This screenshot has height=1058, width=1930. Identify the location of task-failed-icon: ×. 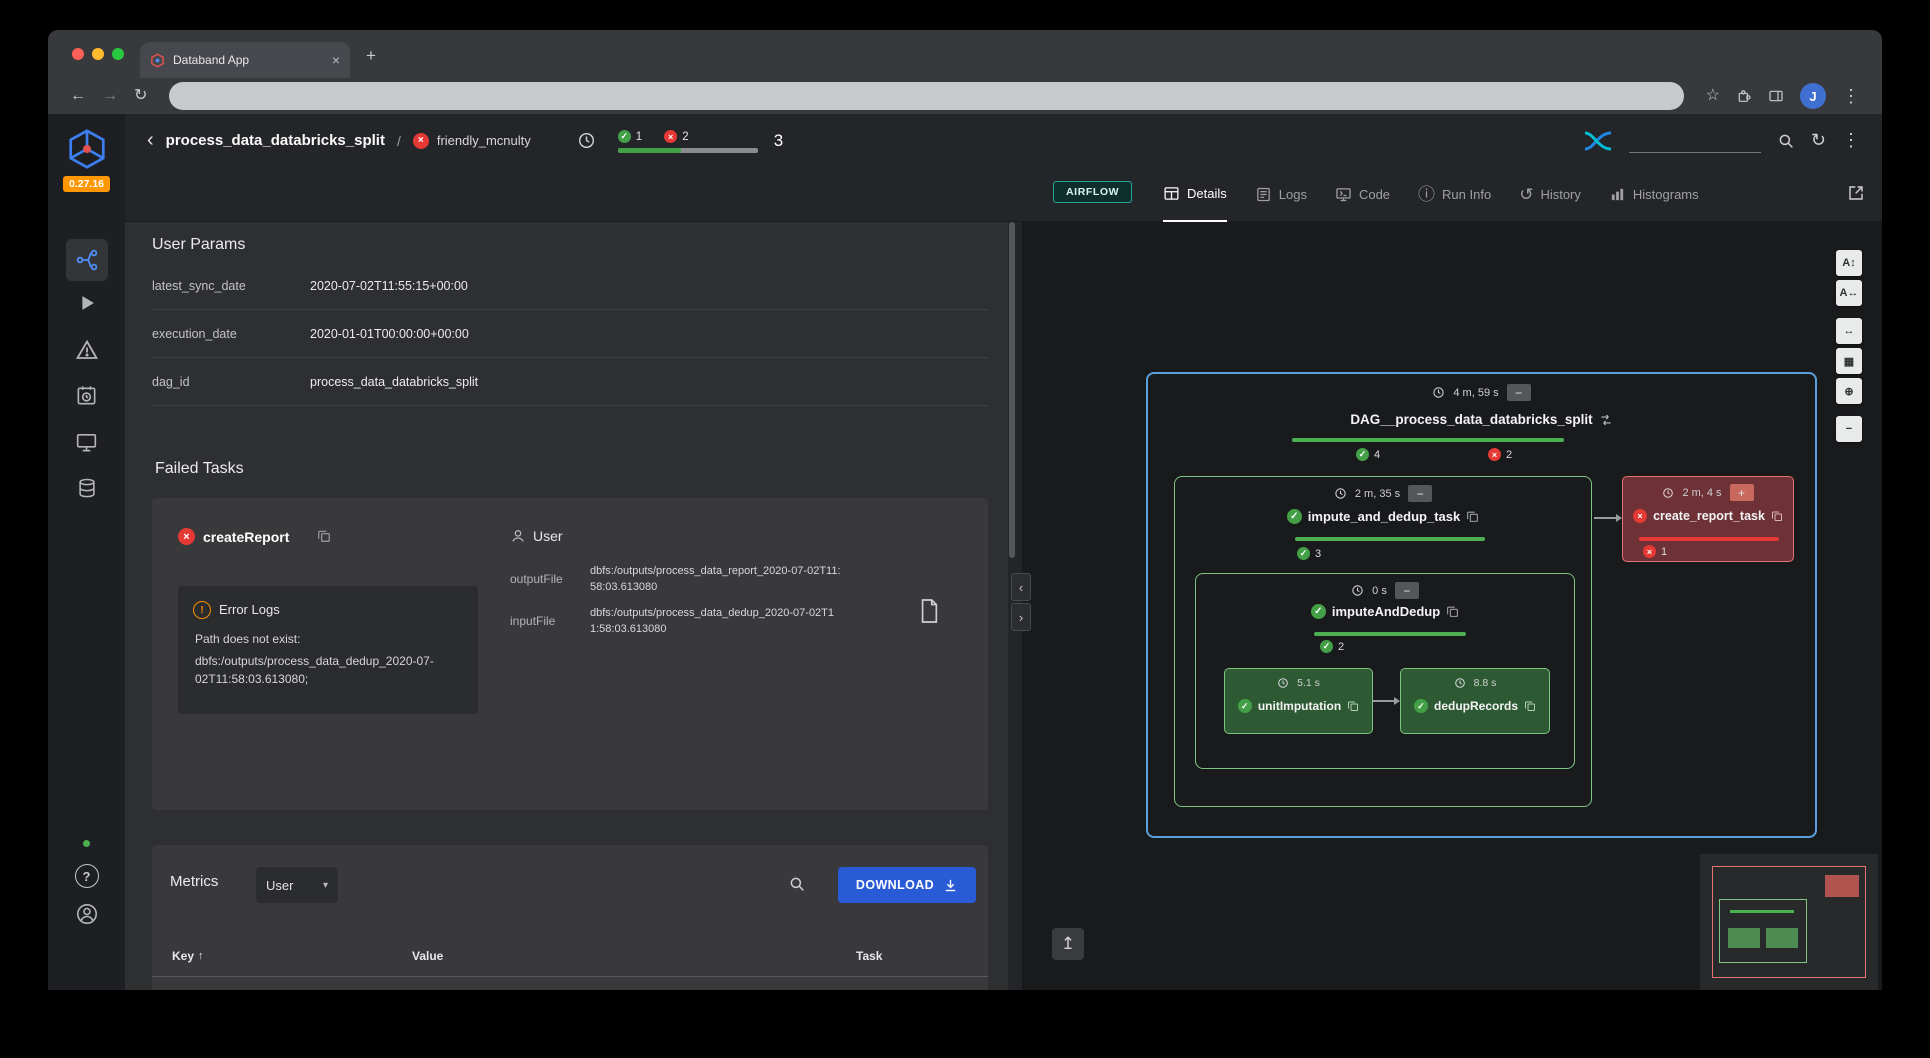
(186, 536).